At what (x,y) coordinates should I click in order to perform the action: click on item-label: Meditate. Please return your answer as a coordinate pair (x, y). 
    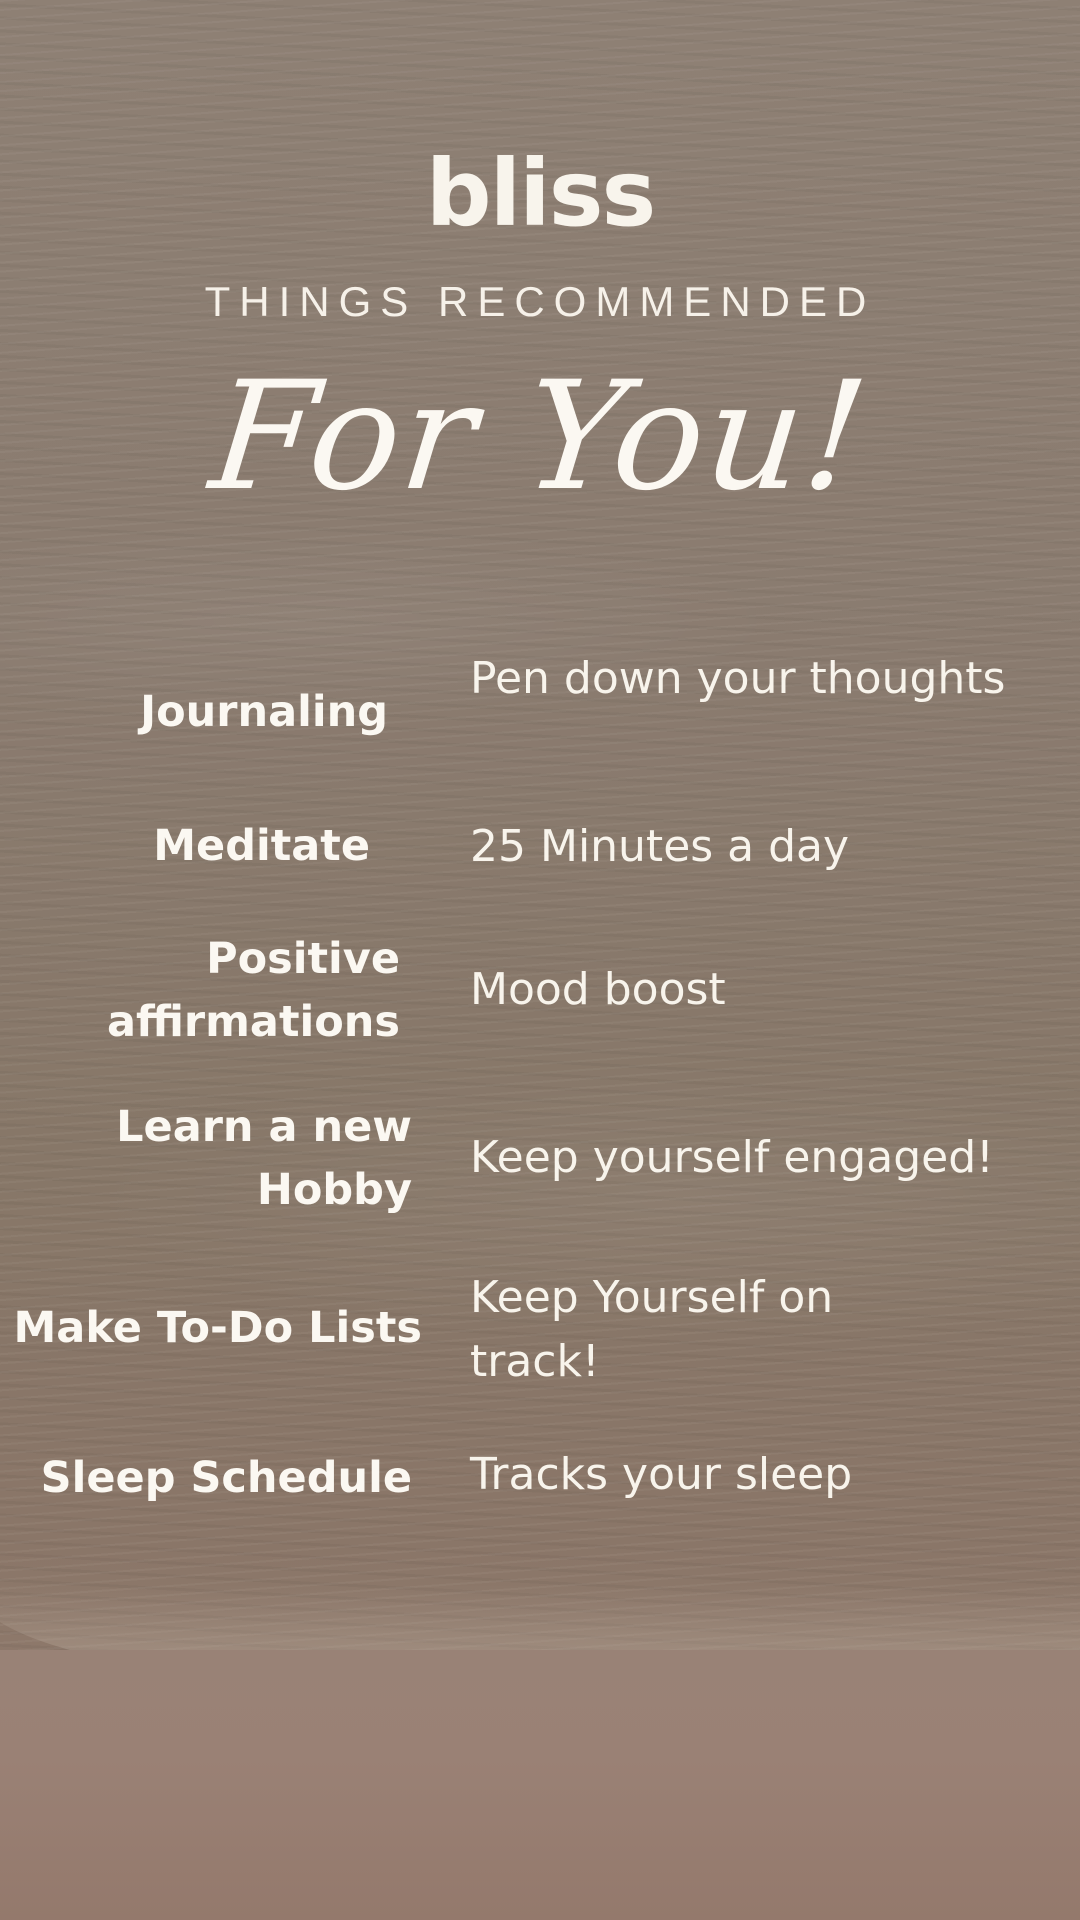
    Looking at the image, I should click on (261, 846).